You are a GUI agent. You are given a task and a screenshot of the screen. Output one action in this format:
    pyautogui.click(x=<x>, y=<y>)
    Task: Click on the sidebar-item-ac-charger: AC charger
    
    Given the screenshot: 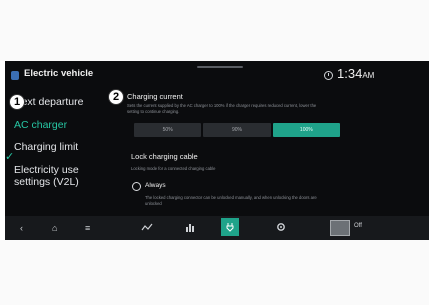 What is the action you would take?
    pyautogui.click(x=40, y=125)
    